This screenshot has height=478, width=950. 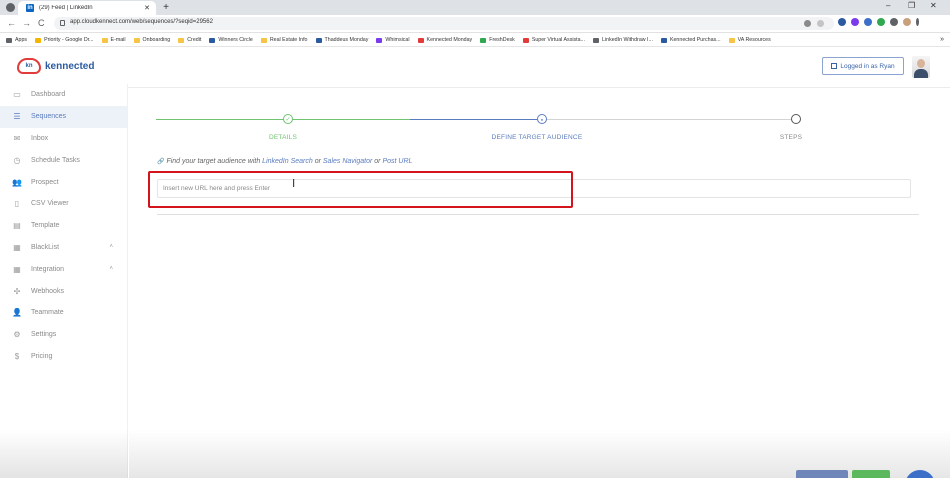 I want to click on close-tab-icon: ✕, so click(x=147, y=8).